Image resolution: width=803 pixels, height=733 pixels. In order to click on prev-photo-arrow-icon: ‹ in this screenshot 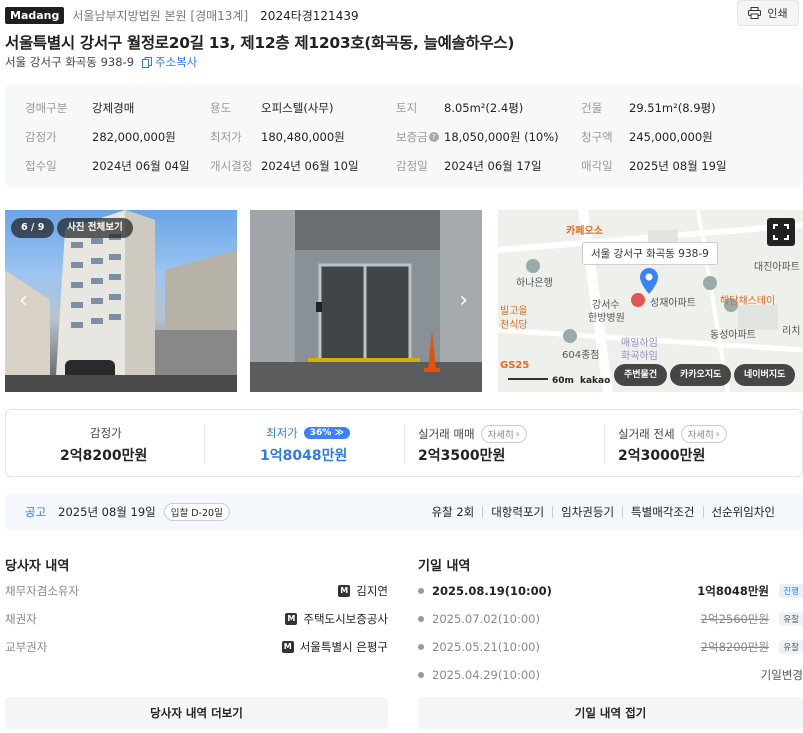, I will do `click(23, 300)`.